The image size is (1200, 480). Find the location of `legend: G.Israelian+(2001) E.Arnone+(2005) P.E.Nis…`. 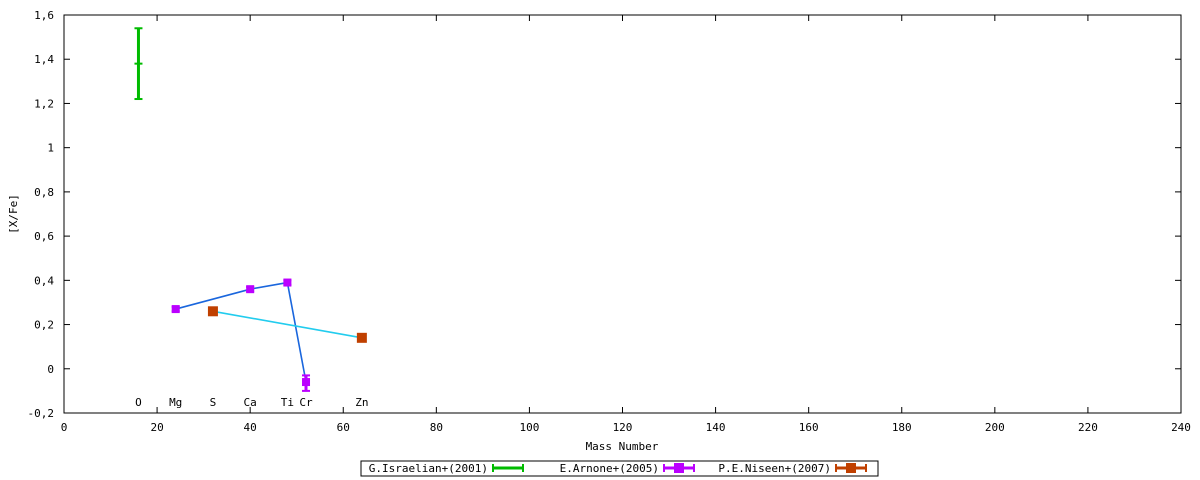

legend: G.Israelian+(2001) E.Arnone+(2005) P.E.Nis… is located at coordinates (619, 468).